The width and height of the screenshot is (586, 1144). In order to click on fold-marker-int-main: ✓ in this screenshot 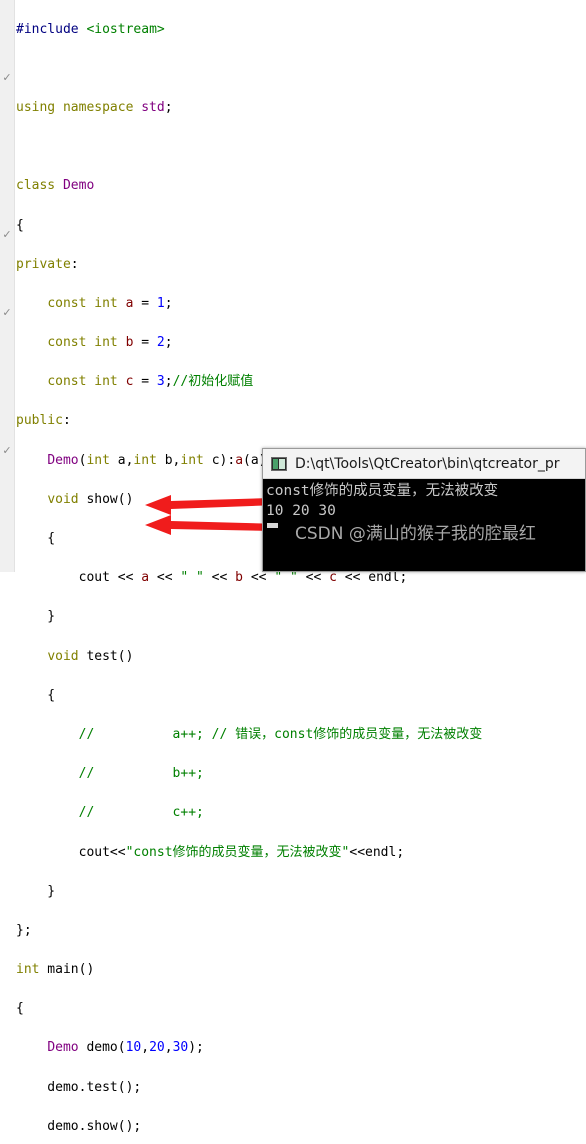, I will do `click(7, 451)`.